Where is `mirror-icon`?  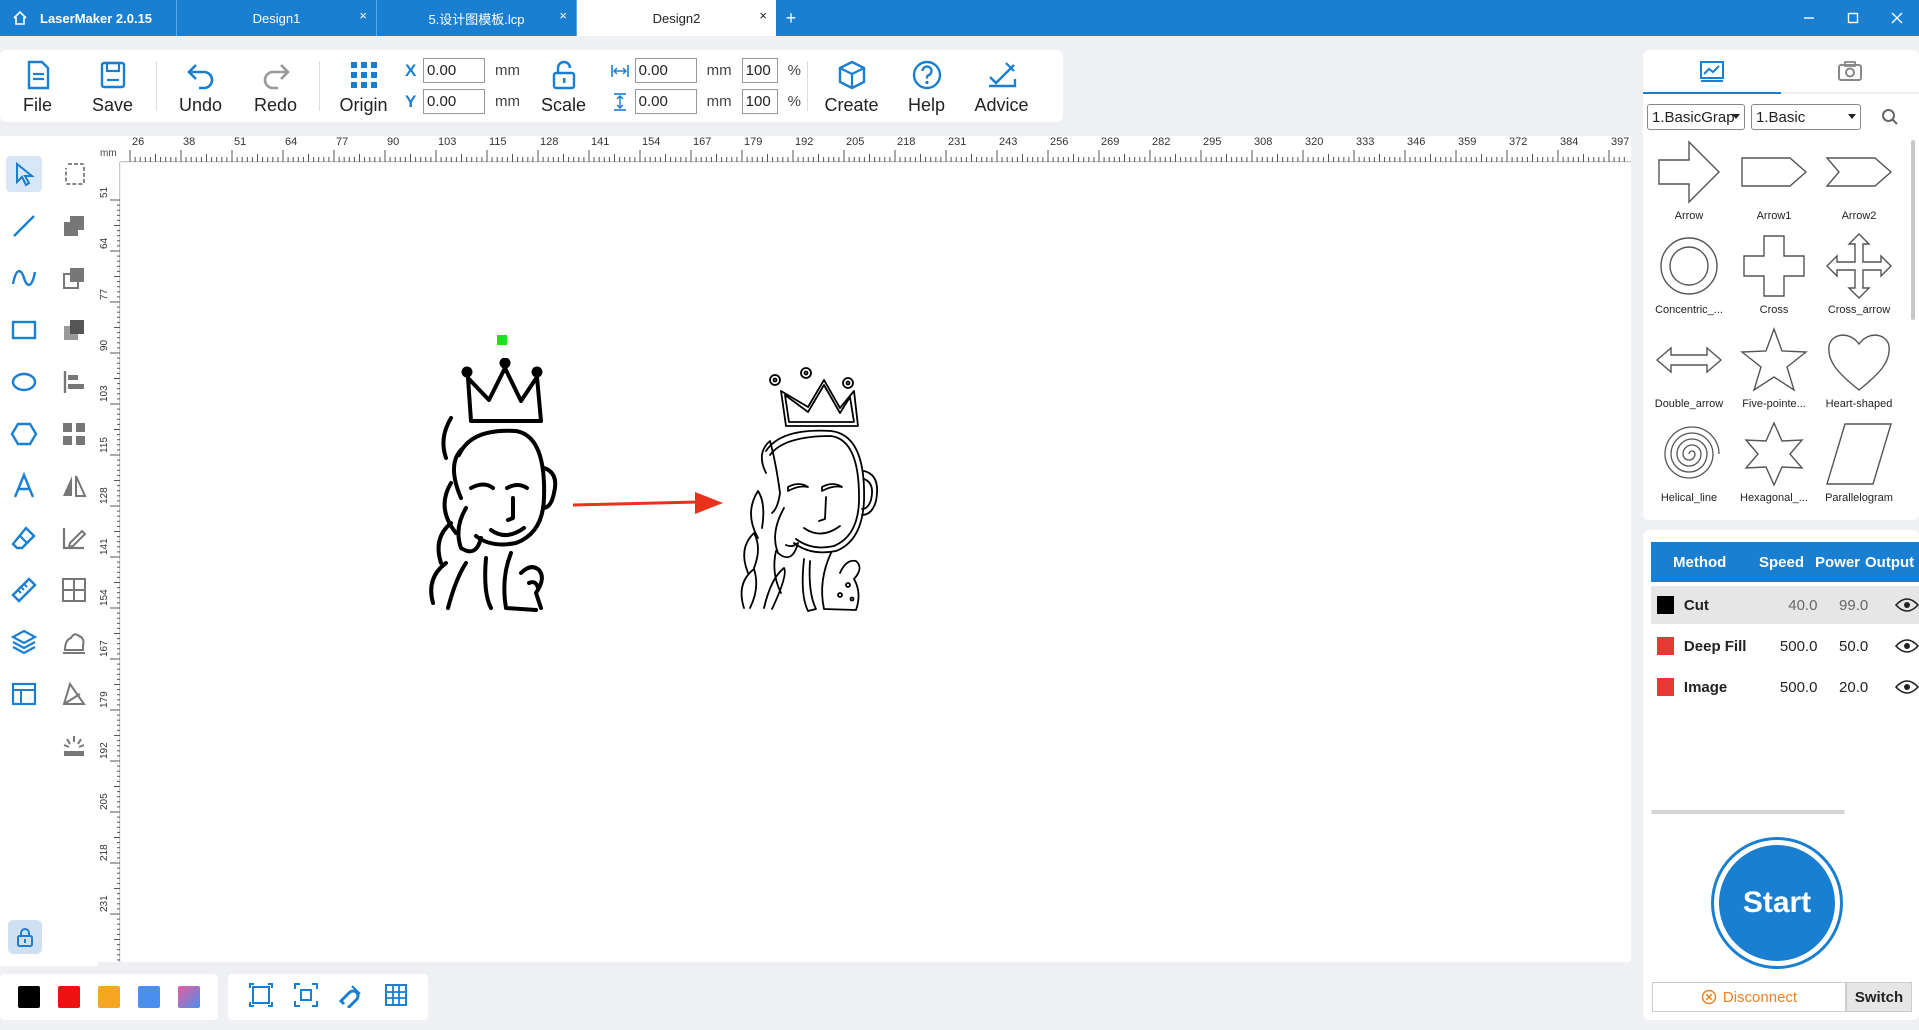 mirror-icon is located at coordinates (75, 486).